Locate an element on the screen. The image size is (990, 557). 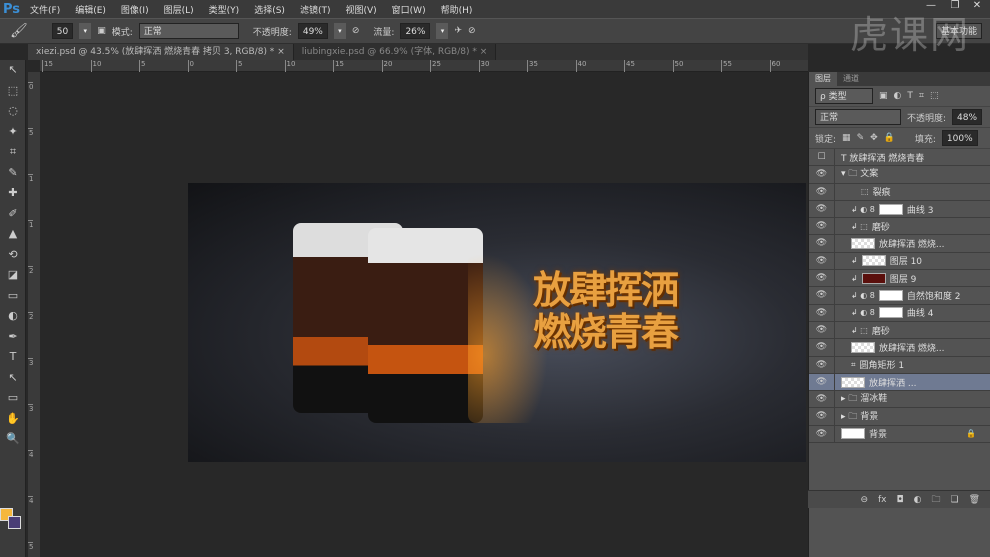
tab-layers: 图层 is located at coordinates (823, 79).